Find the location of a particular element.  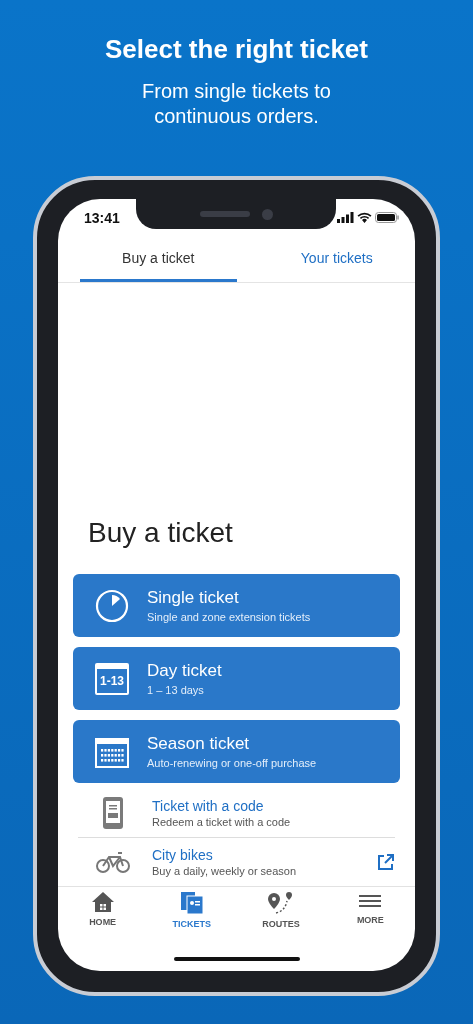

stopwatch-icon is located at coordinates (112, 605).